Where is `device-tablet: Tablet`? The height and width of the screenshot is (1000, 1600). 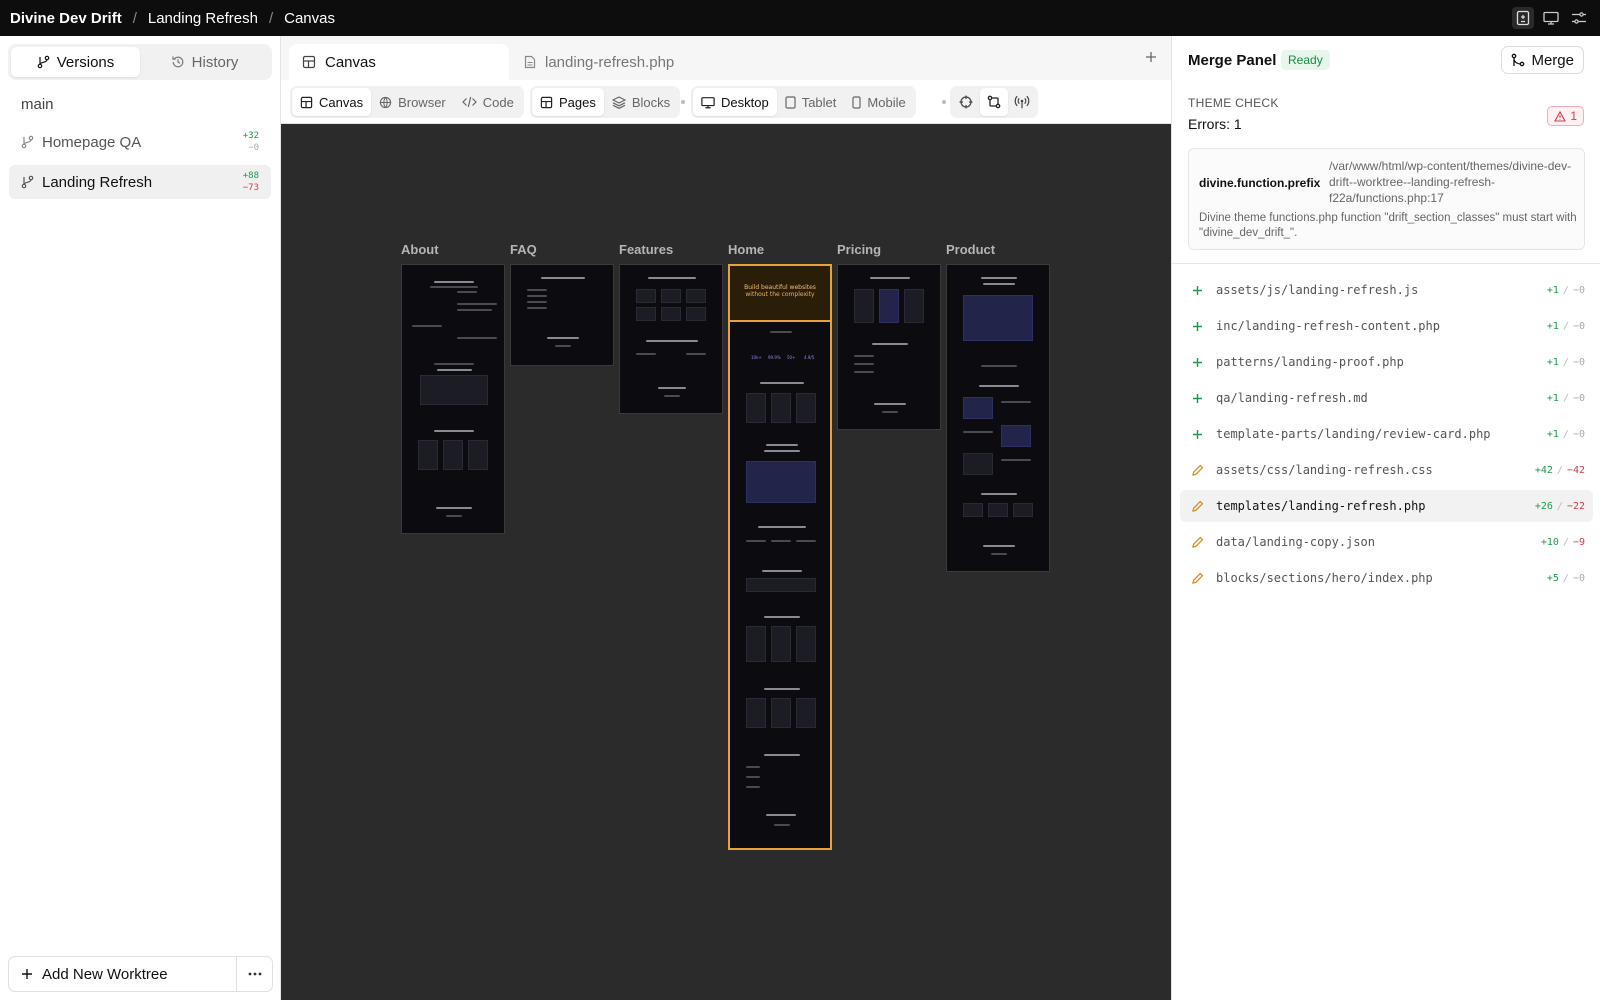
device-tablet: Tablet is located at coordinates (811, 102).